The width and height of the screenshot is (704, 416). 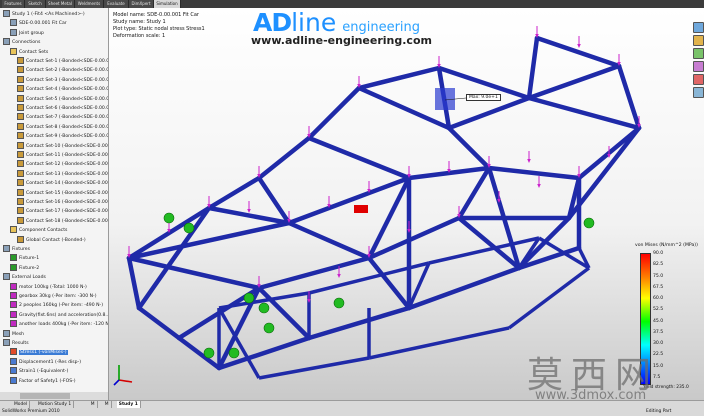 What do you see at coordinates (658, 332) in the screenshot?
I see `legend-tick-label: 37.5` at bounding box center [658, 332].